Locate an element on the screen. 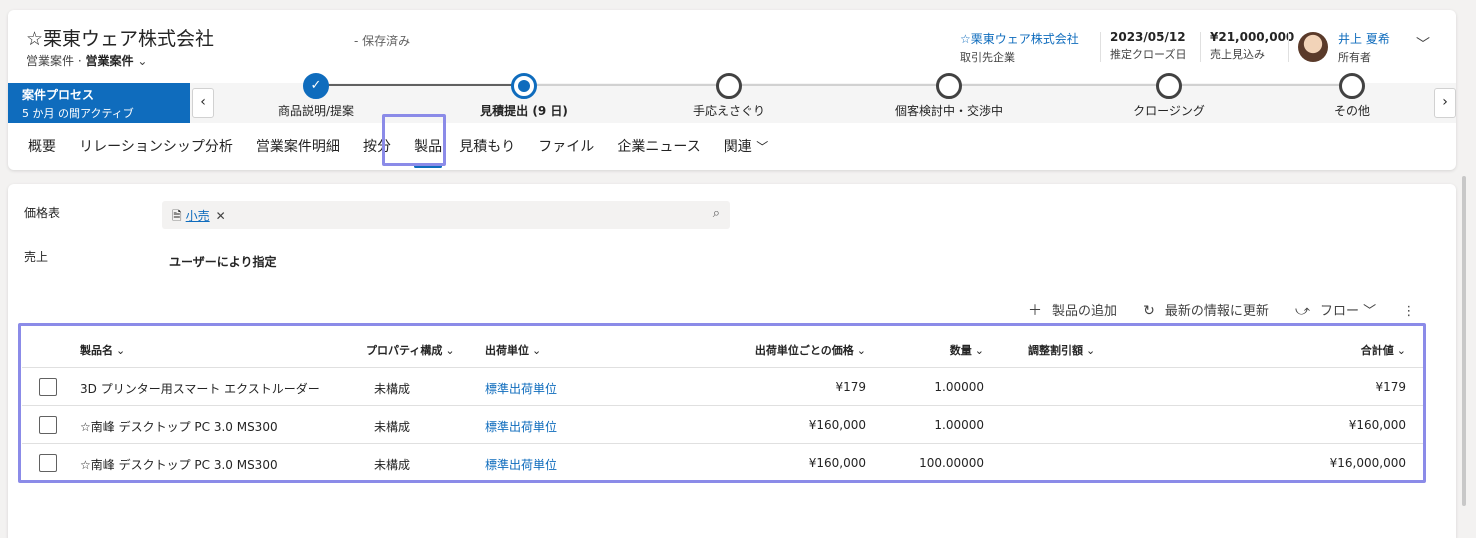  save-status: - 保存済み is located at coordinates (382, 41).